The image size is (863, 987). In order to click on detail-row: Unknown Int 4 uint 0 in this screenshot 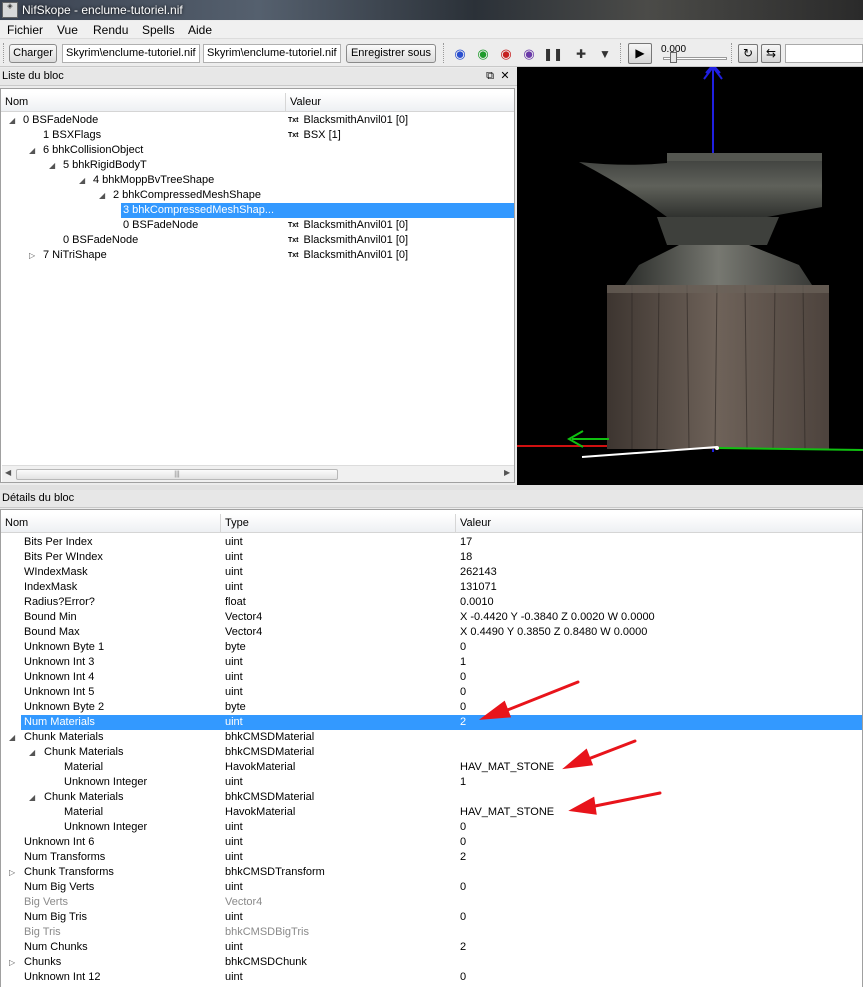, I will do `click(431, 677)`.